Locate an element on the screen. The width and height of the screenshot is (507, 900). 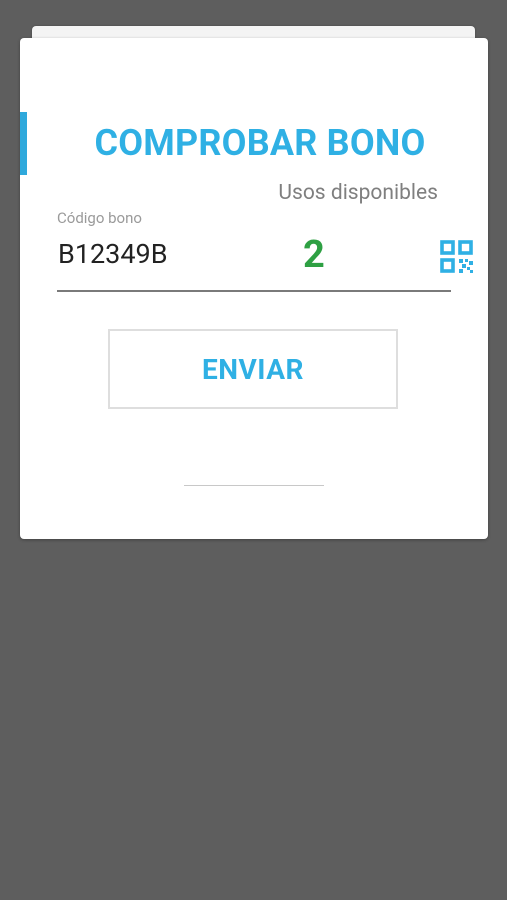
available-uses-label: Usos disponibles is located at coordinates (358, 193).